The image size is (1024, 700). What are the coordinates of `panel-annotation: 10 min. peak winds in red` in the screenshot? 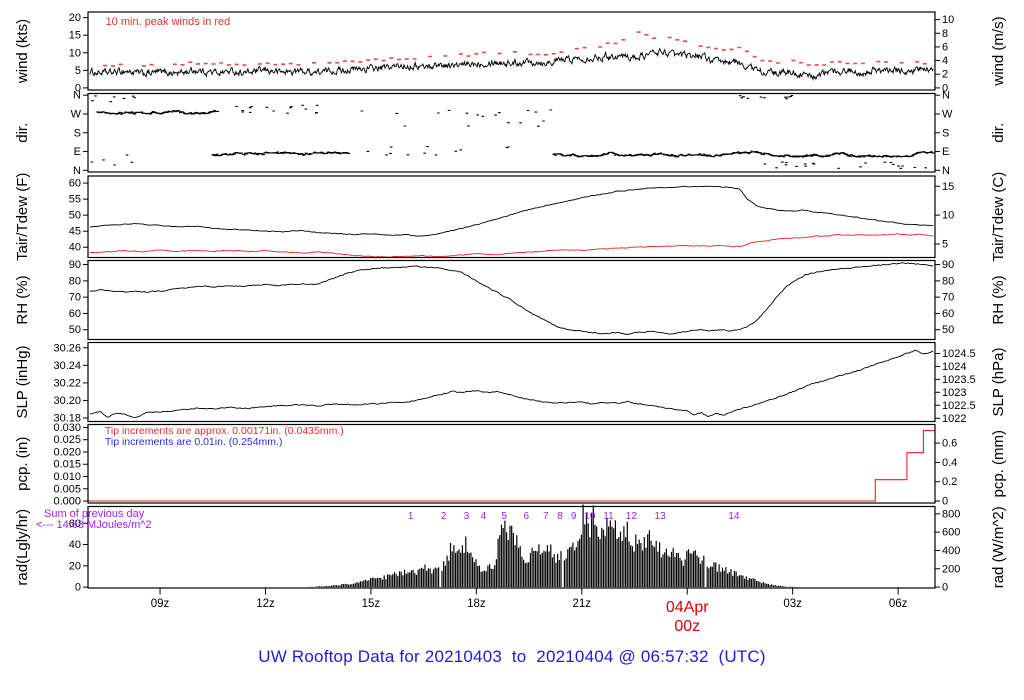 It's located at (168, 22).